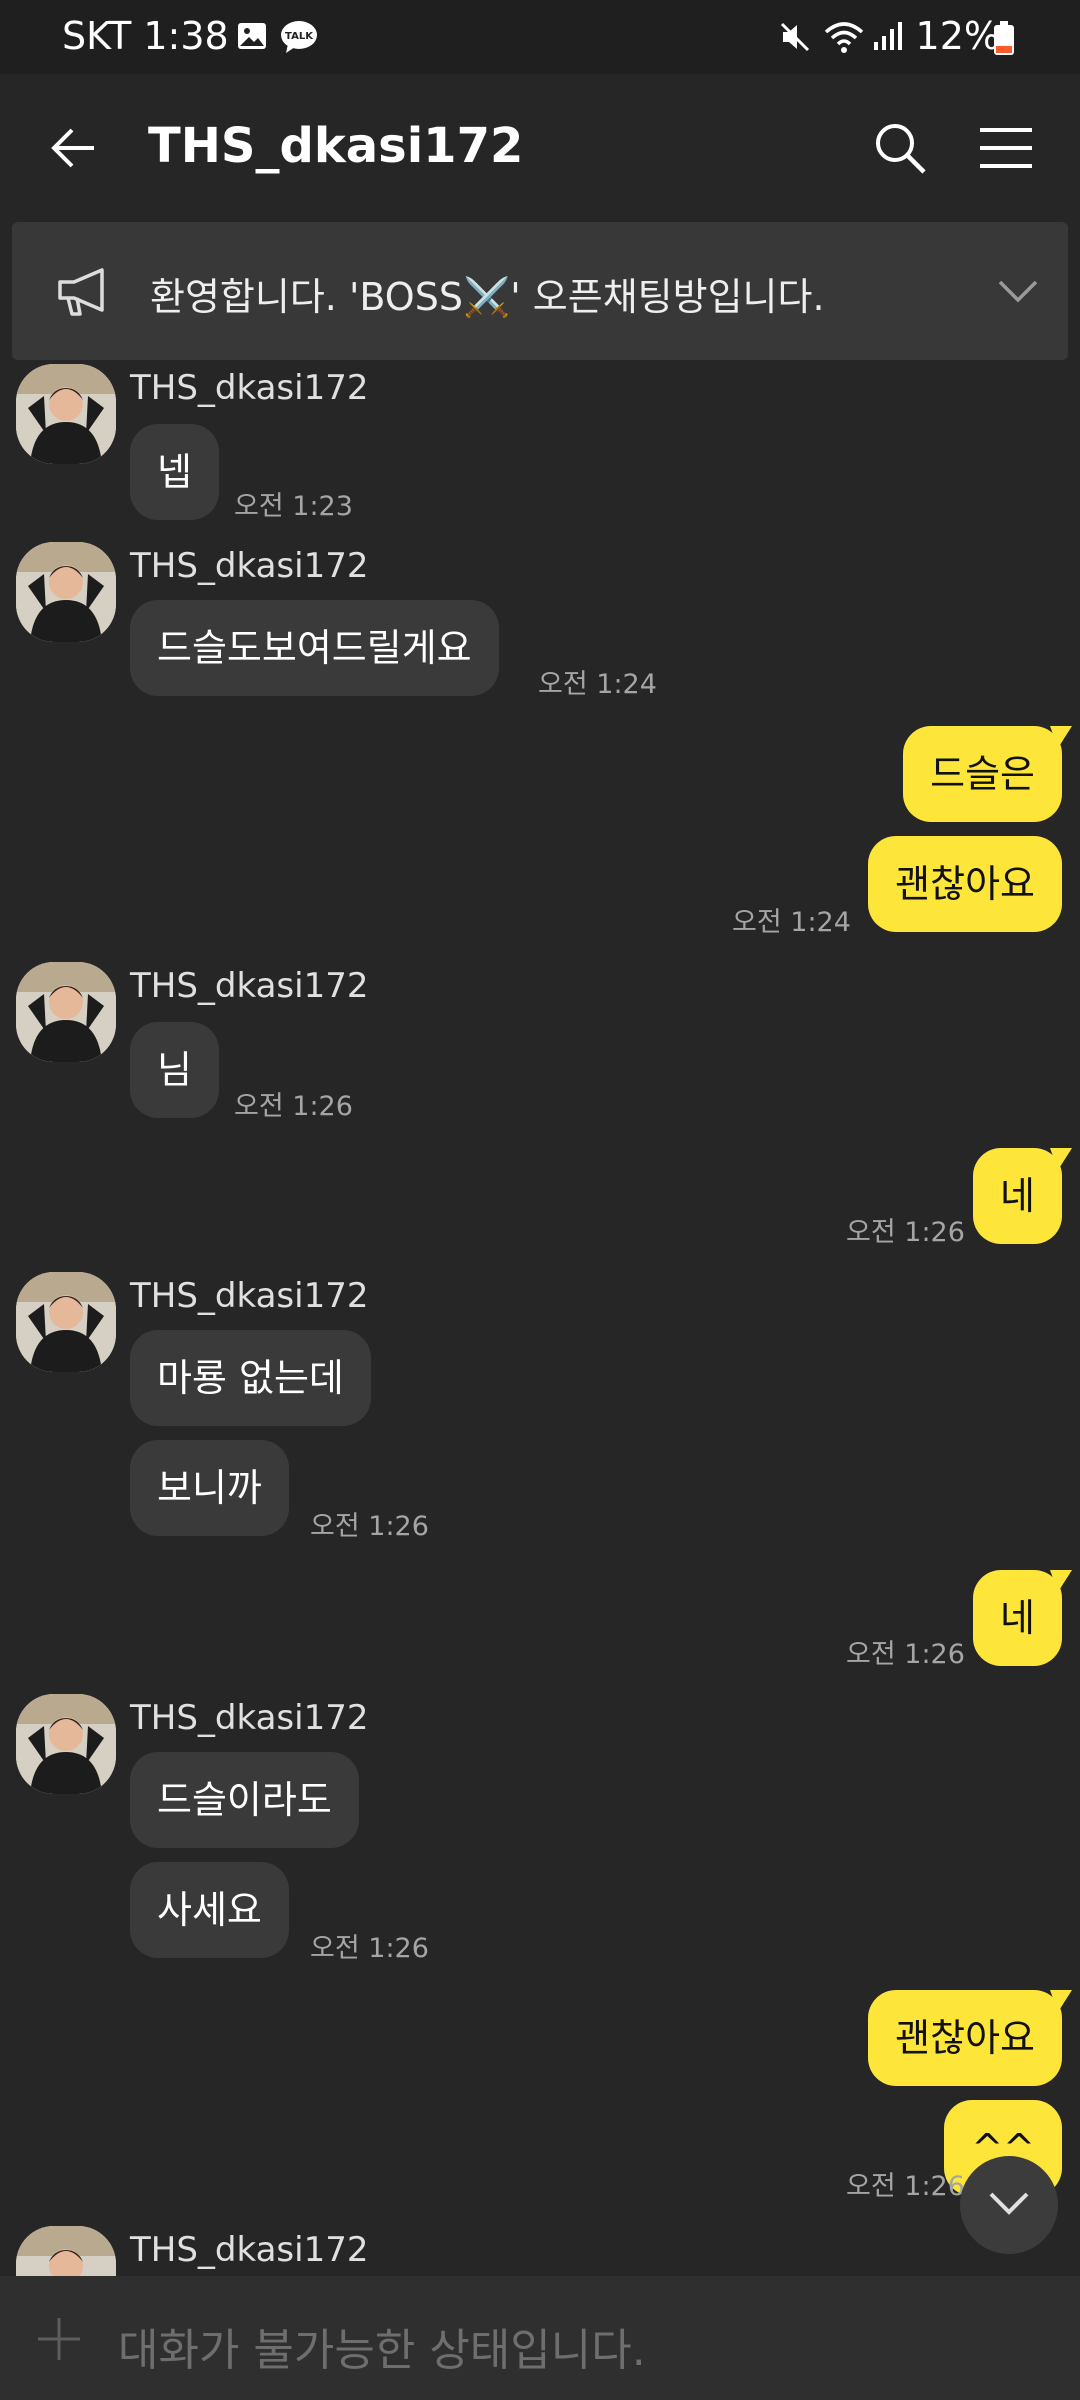 The image size is (1080, 2400). I want to click on message-bubble: 드슬은, so click(987, 774).